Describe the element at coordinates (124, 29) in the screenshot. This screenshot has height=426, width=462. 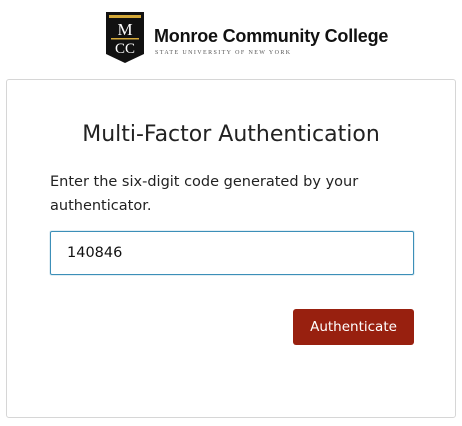
I see `svg-text: M` at that location.